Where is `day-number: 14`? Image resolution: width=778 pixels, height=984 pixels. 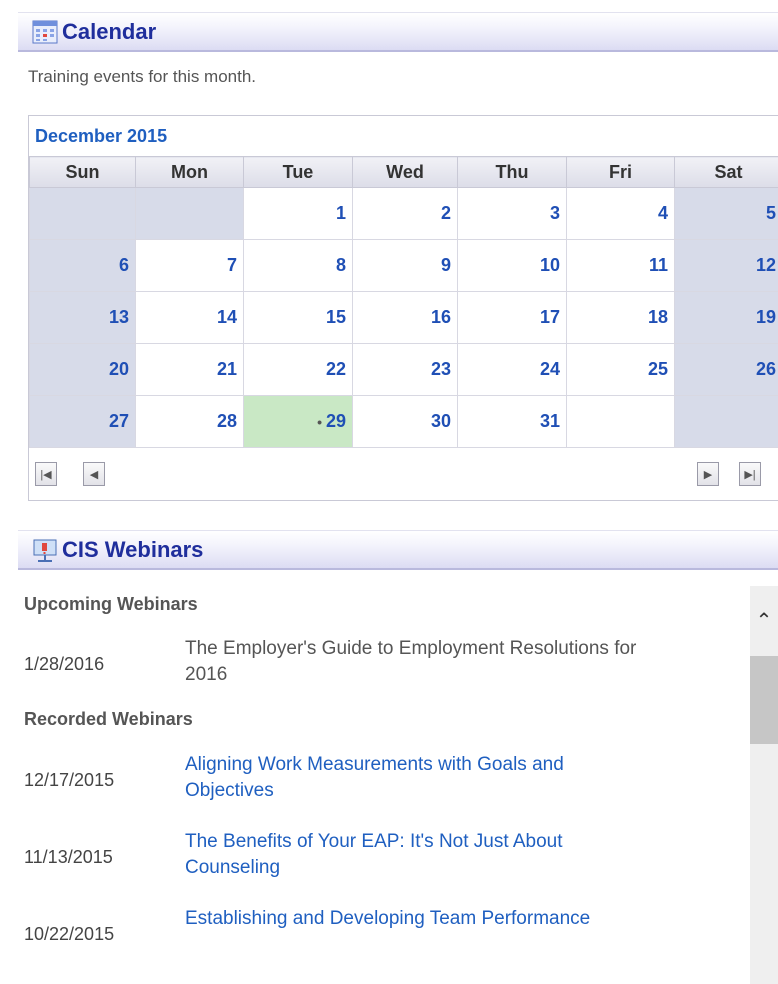 day-number: 14 is located at coordinates (226, 317).